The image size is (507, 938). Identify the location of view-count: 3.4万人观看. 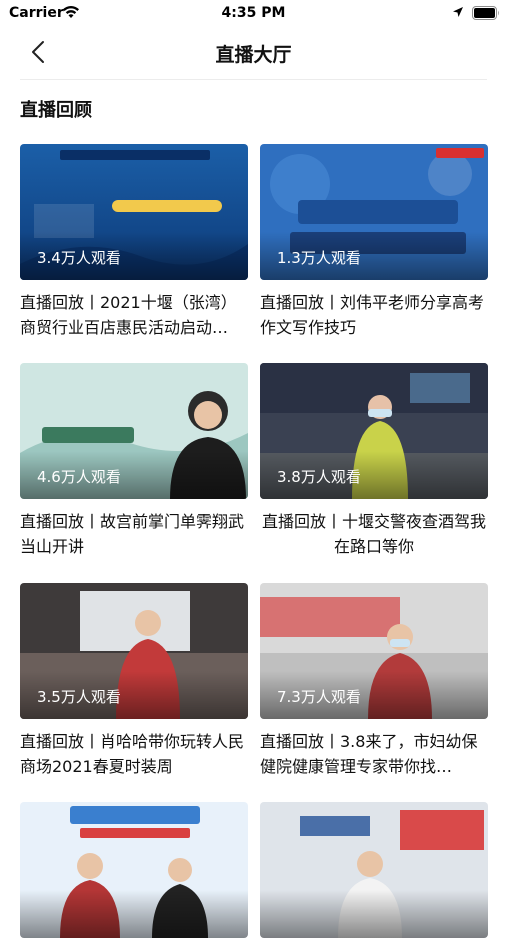
(79, 258).